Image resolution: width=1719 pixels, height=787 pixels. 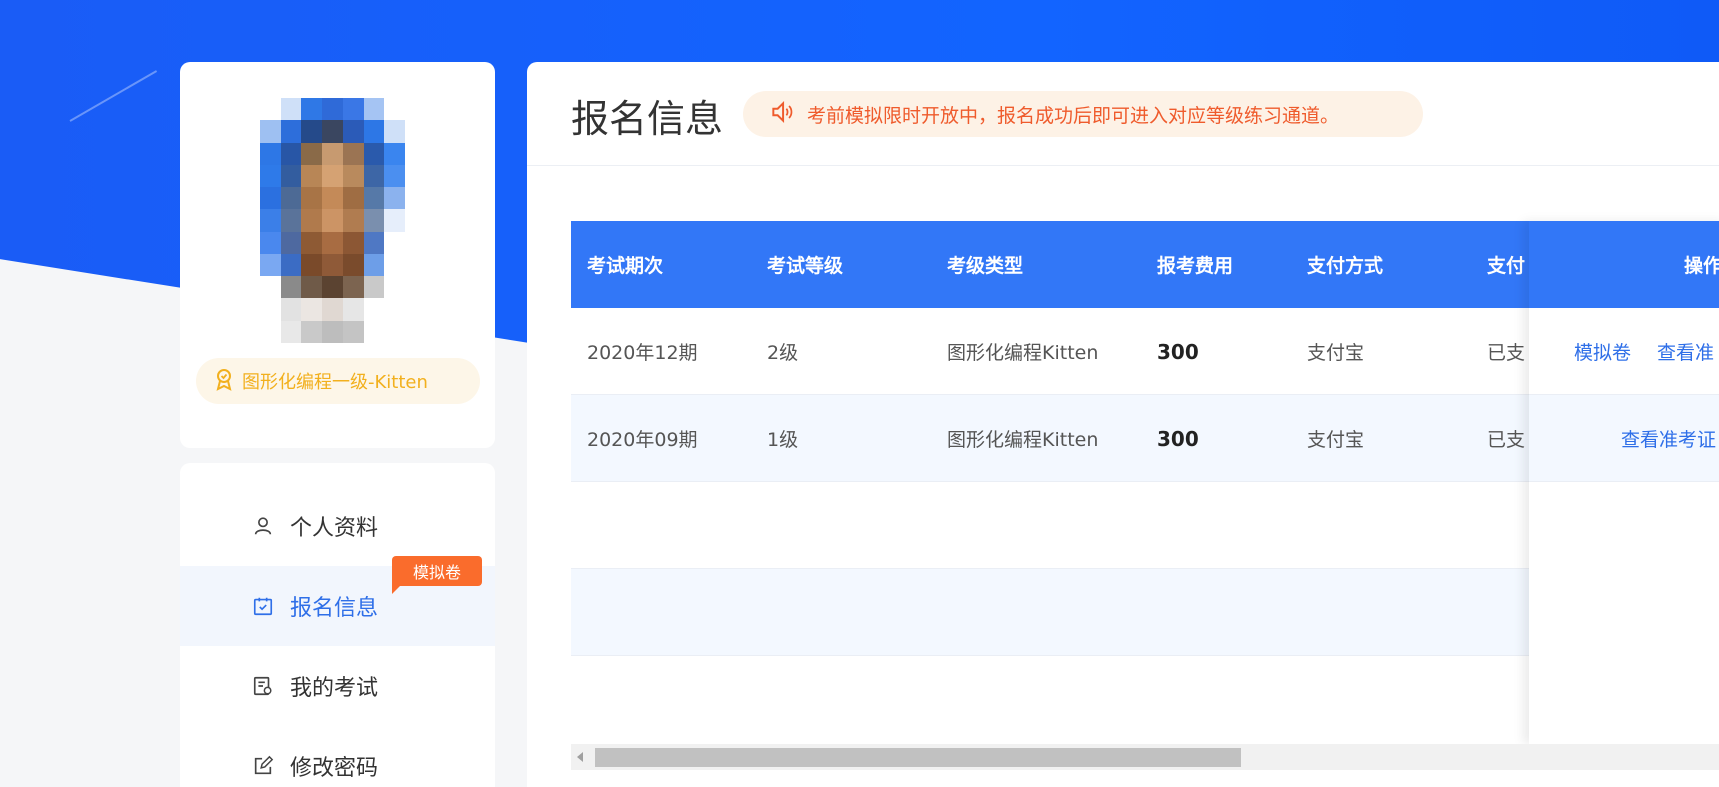 I want to click on view-admission-ticket-link: 查看准, so click(x=1685, y=351).